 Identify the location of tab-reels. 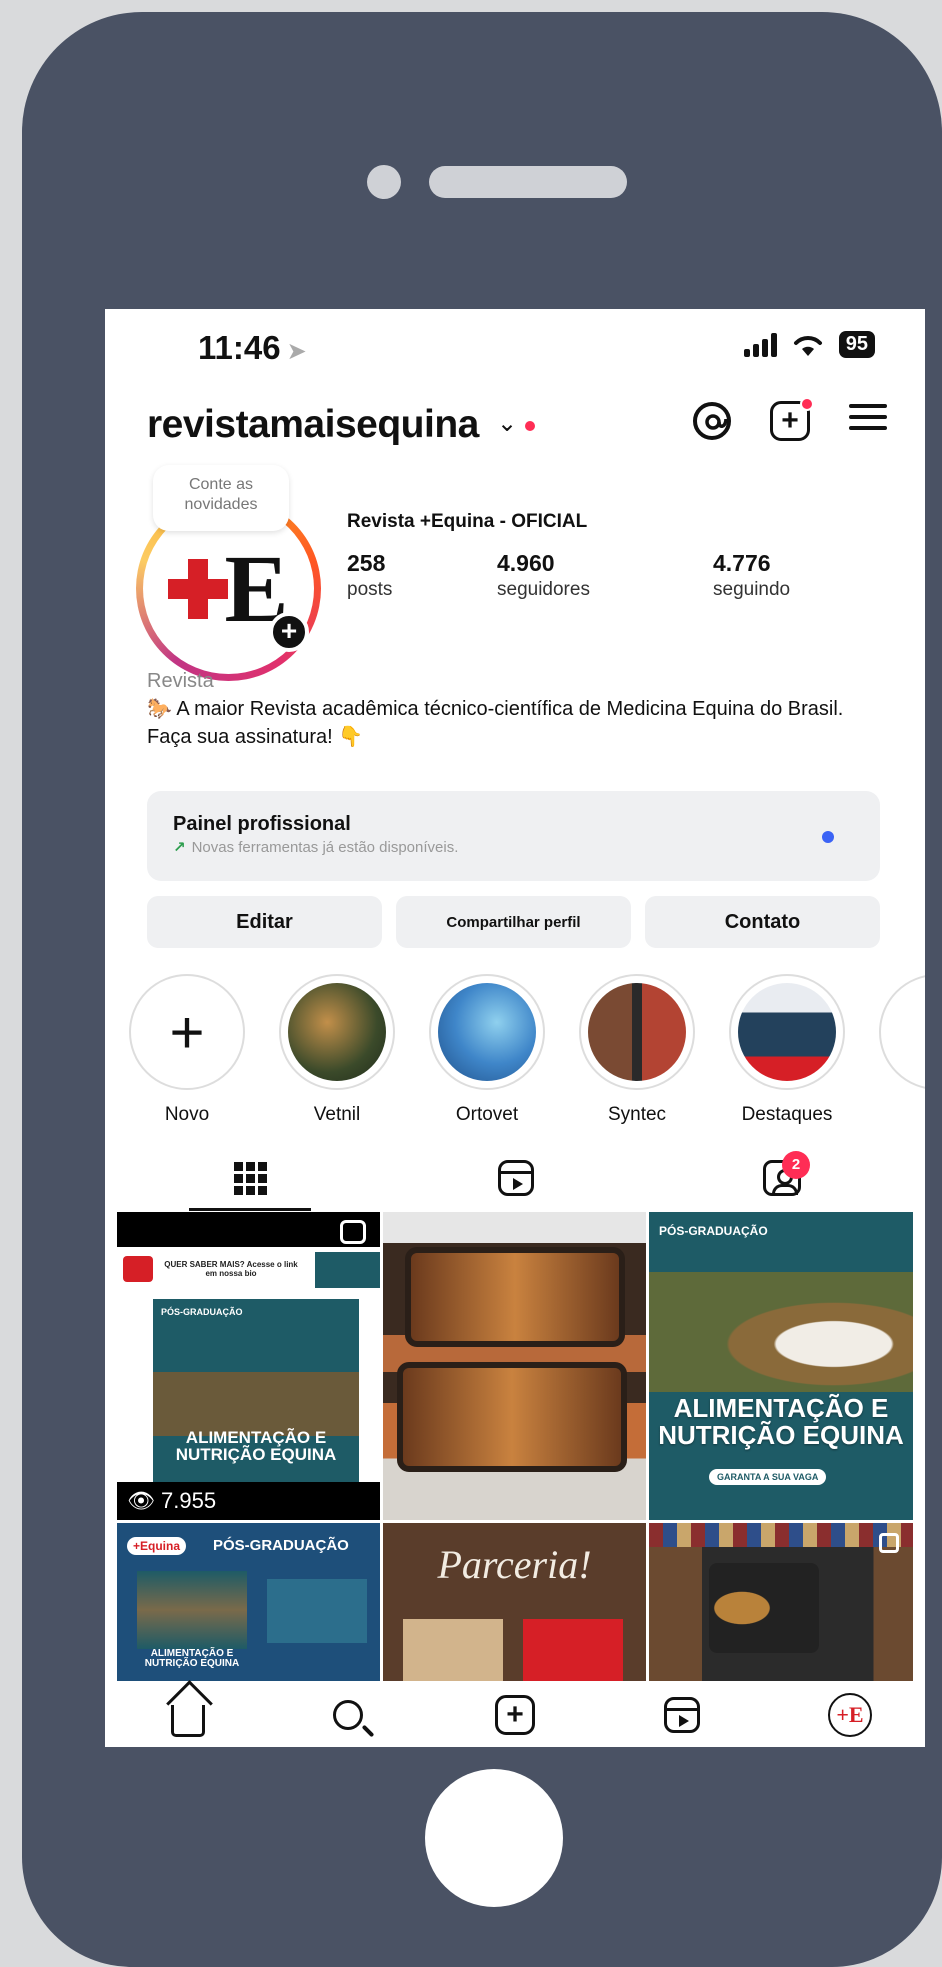
(516, 1178).